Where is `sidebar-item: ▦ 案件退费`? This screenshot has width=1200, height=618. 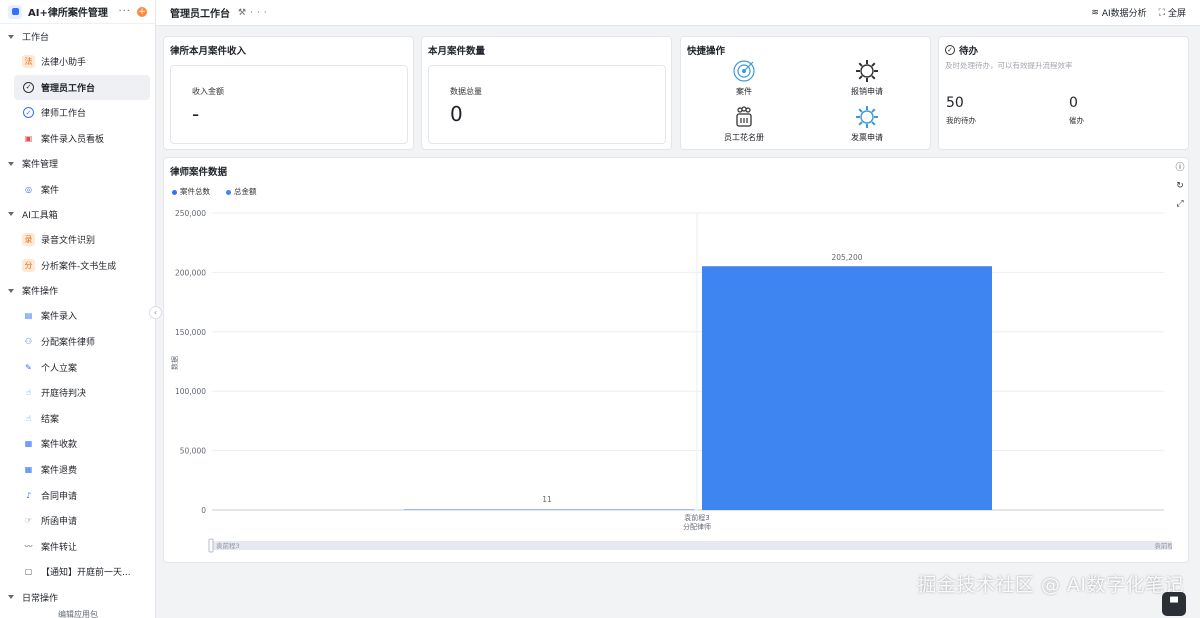 sidebar-item: ▦ 案件退费 is located at coordinates (75, 470).